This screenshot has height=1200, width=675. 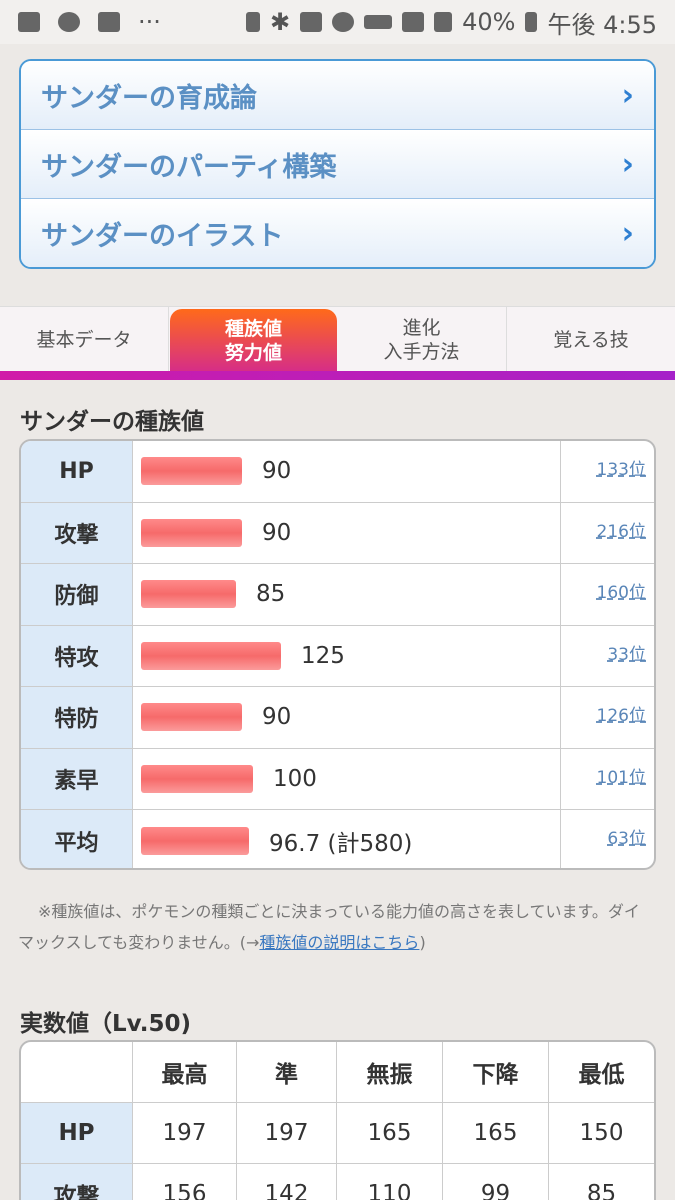 What do you see at coordinates (341, 843) in the screenshot?
I see `stat-value: 96.7 (計580)` at bounding box center [341, 843].